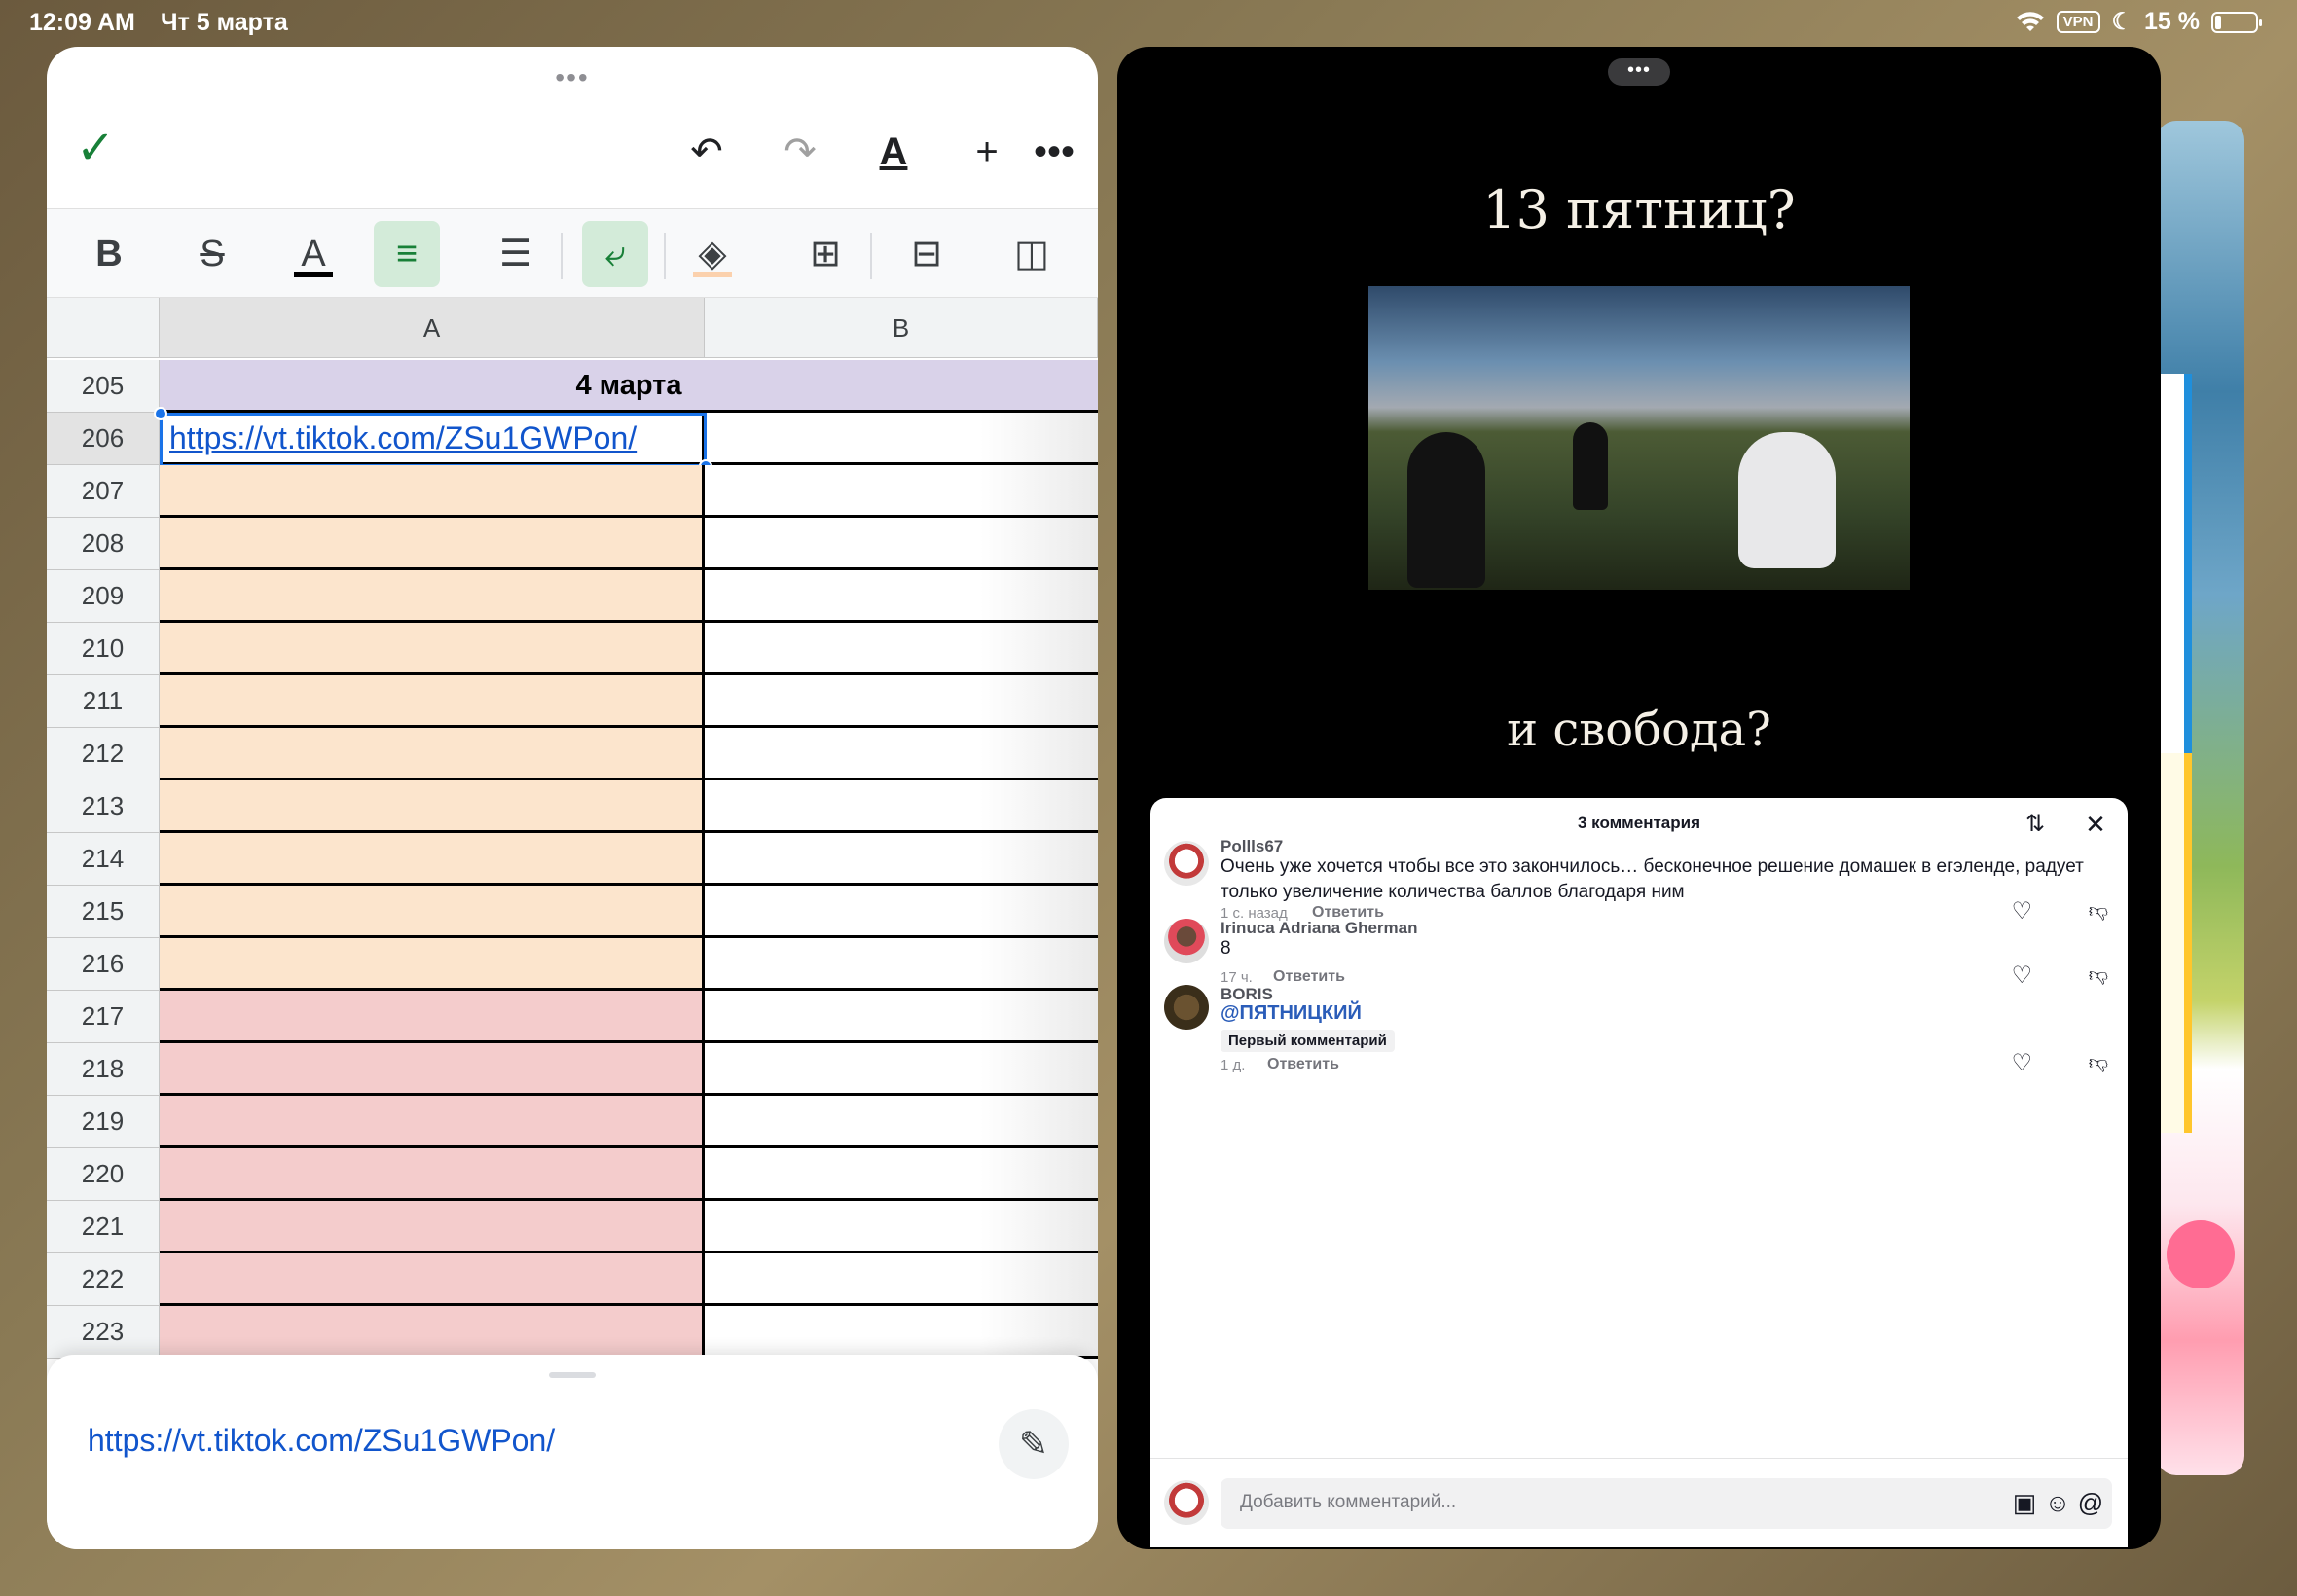 This screenshot has height=1596, width=2297. I want to click on column-header-a: A, so click(433, 328).